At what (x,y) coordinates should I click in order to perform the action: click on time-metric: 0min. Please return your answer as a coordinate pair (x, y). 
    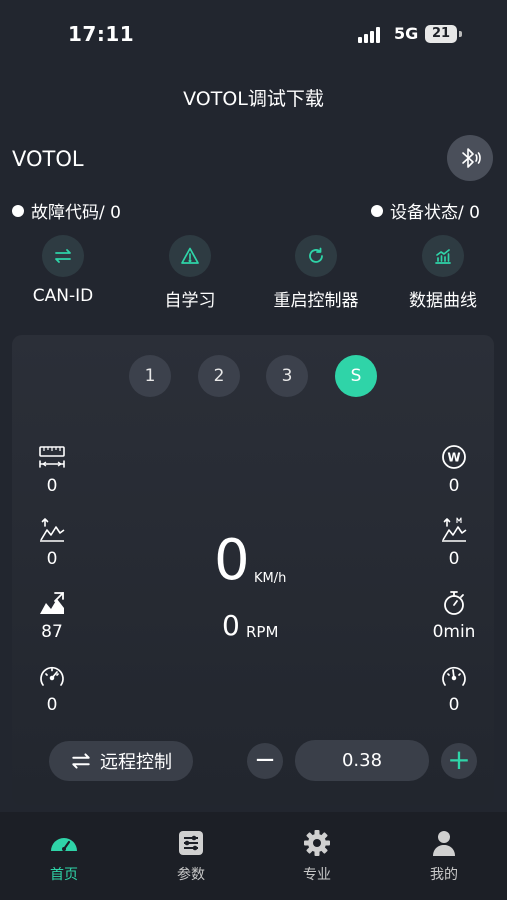
    Looking at the image, I should click on (454, 615).